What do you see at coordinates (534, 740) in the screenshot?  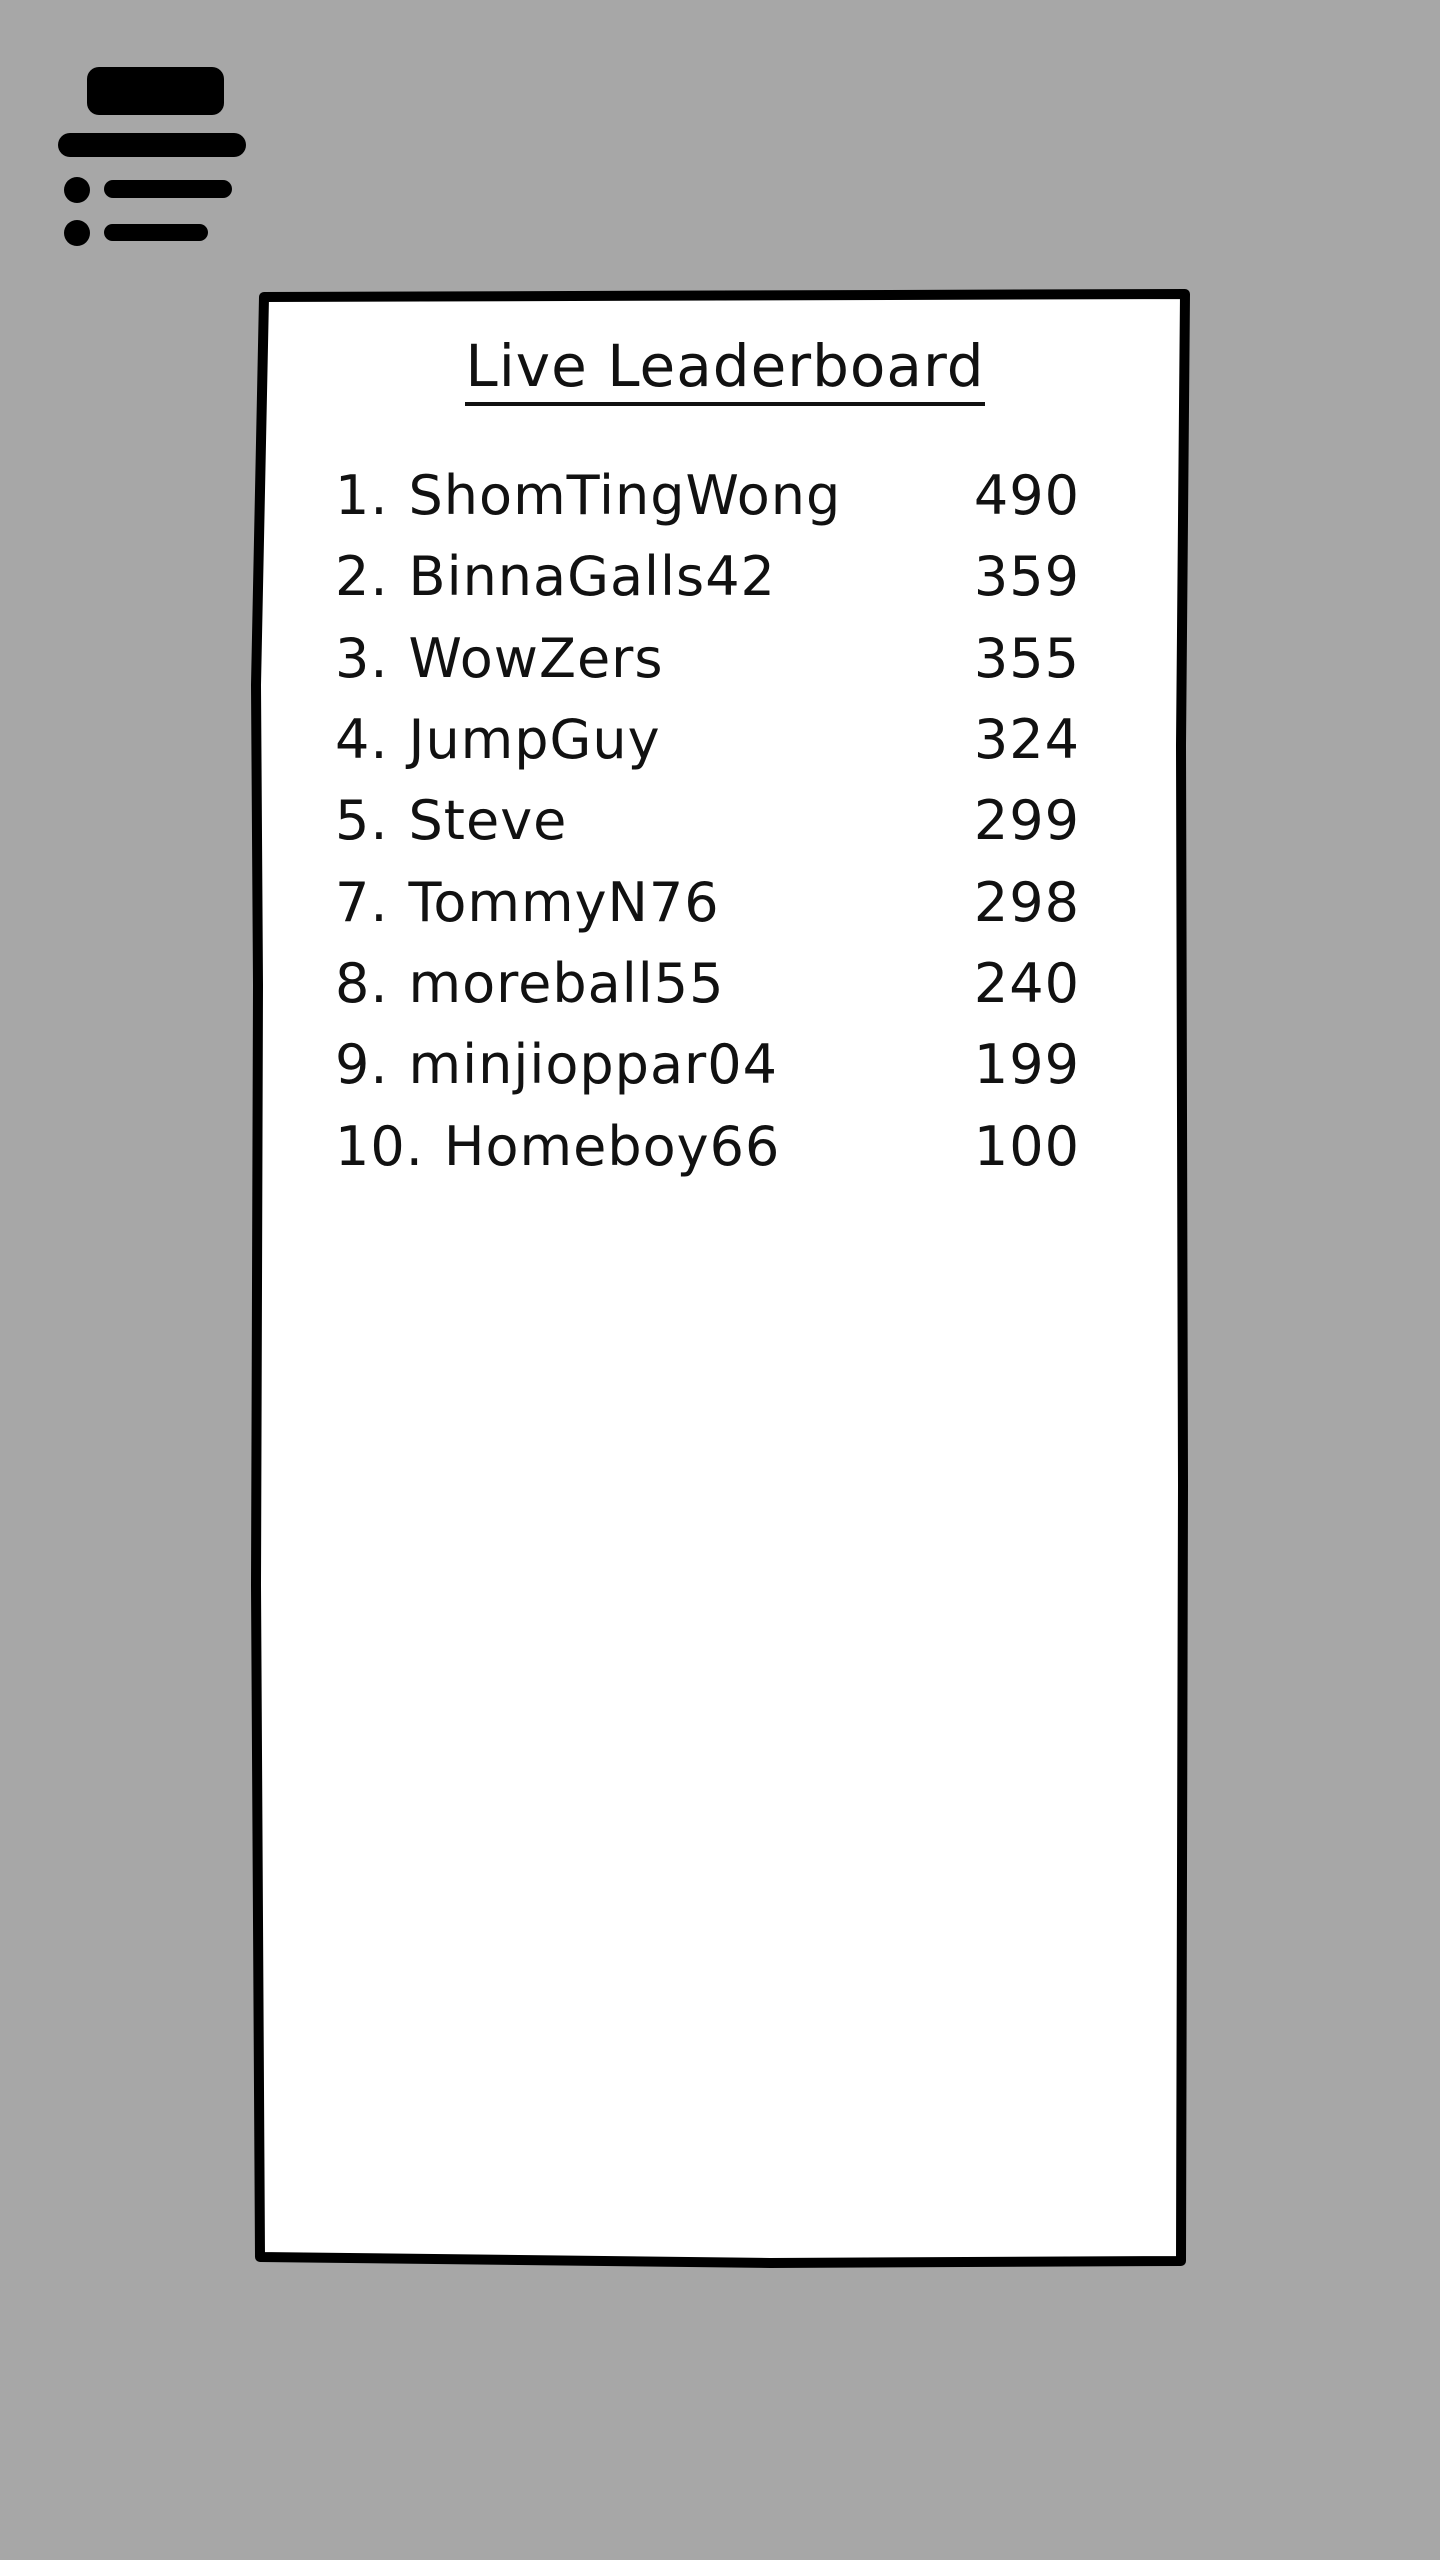 I see `player-name: JumpGuy` at bounding box center [534, 740].